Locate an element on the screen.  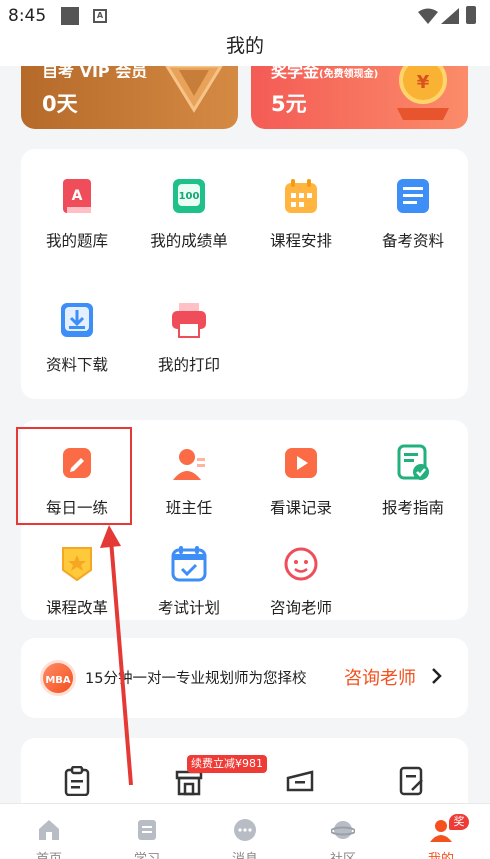
course-reform-icon is located at coordinates (77, 564).